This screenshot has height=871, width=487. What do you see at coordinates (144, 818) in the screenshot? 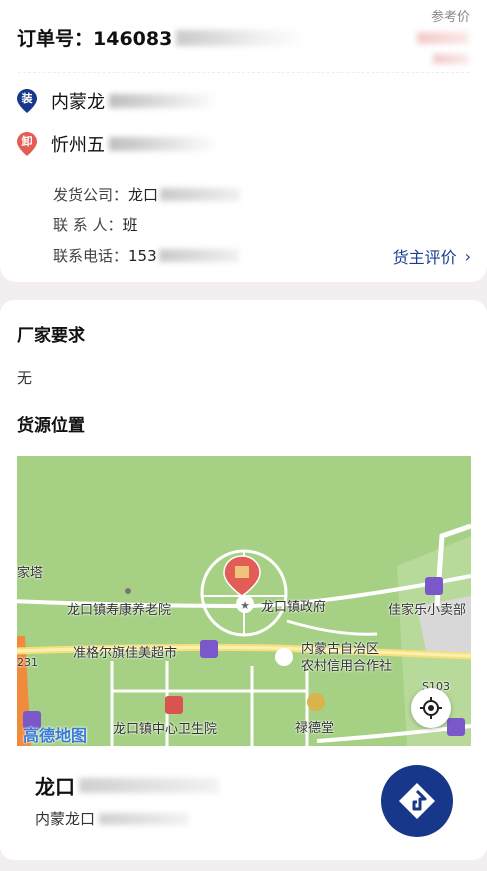
I see `destination-address-masked` at bounding box center [144, 818].